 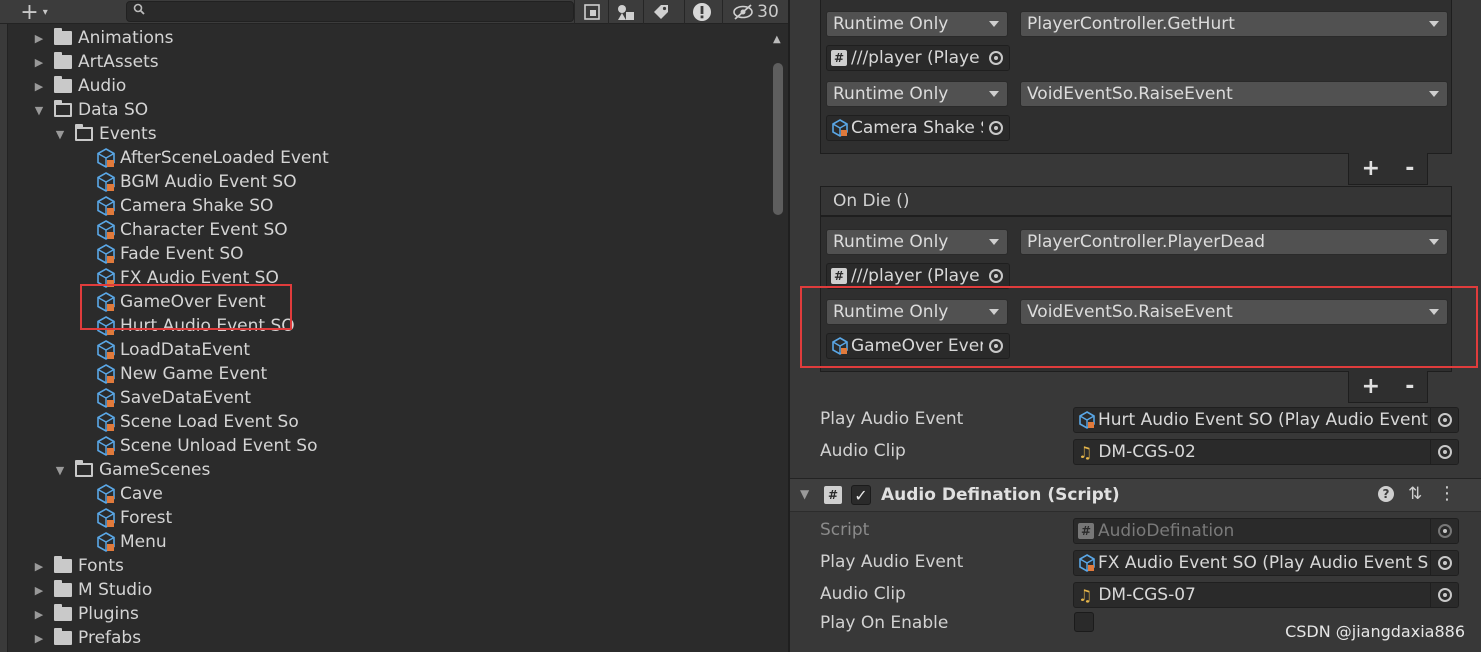 I want to click on tree-folder: ▶ Plugins, so click(x=85, y=614).